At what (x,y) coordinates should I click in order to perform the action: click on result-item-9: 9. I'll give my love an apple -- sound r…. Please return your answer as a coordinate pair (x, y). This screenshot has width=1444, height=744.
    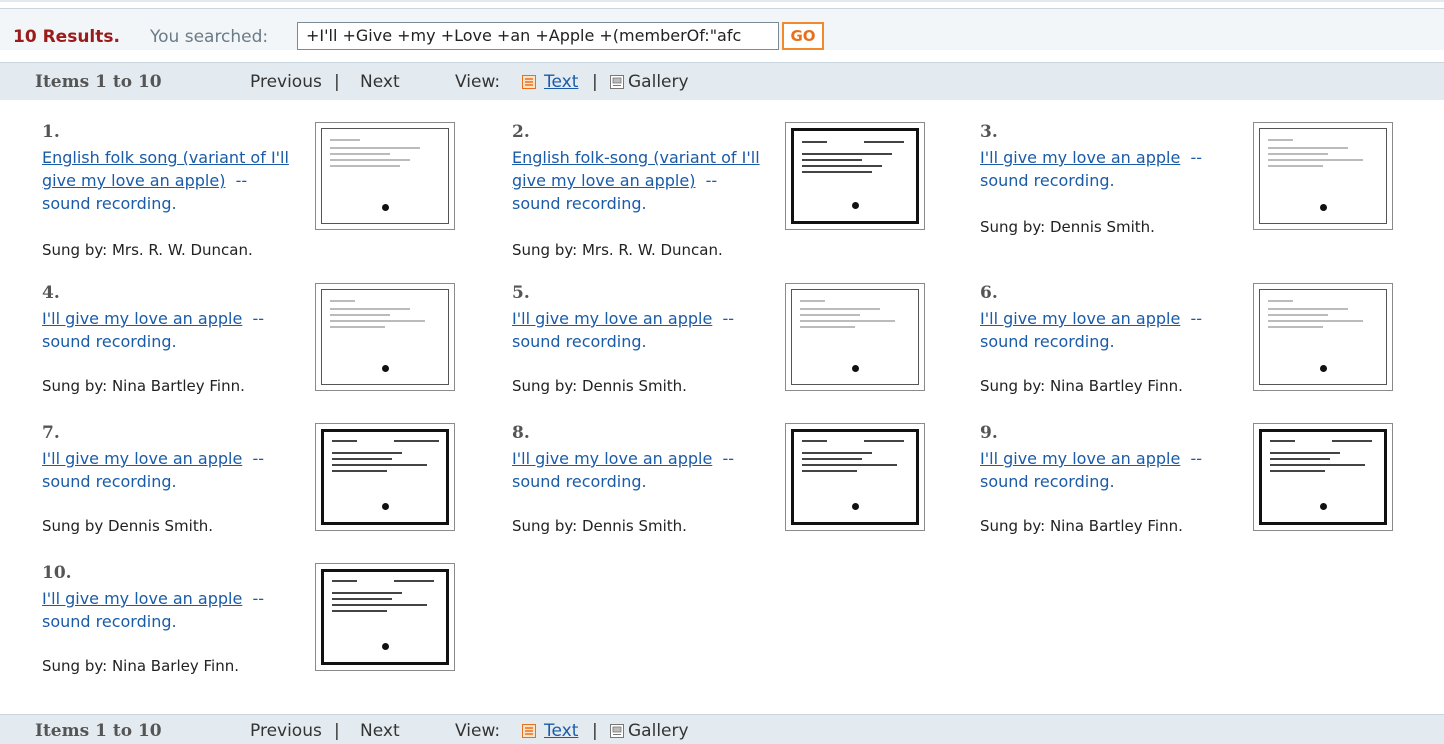
    Looking at the image, I should click on (1210, 503).